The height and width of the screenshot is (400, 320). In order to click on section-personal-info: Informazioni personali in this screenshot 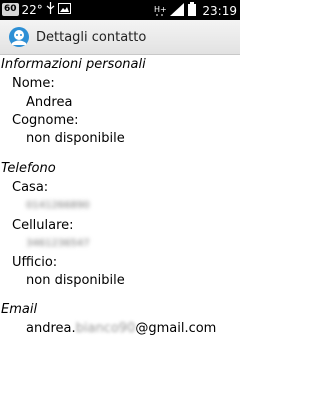, I will do `click(73, 64)`.